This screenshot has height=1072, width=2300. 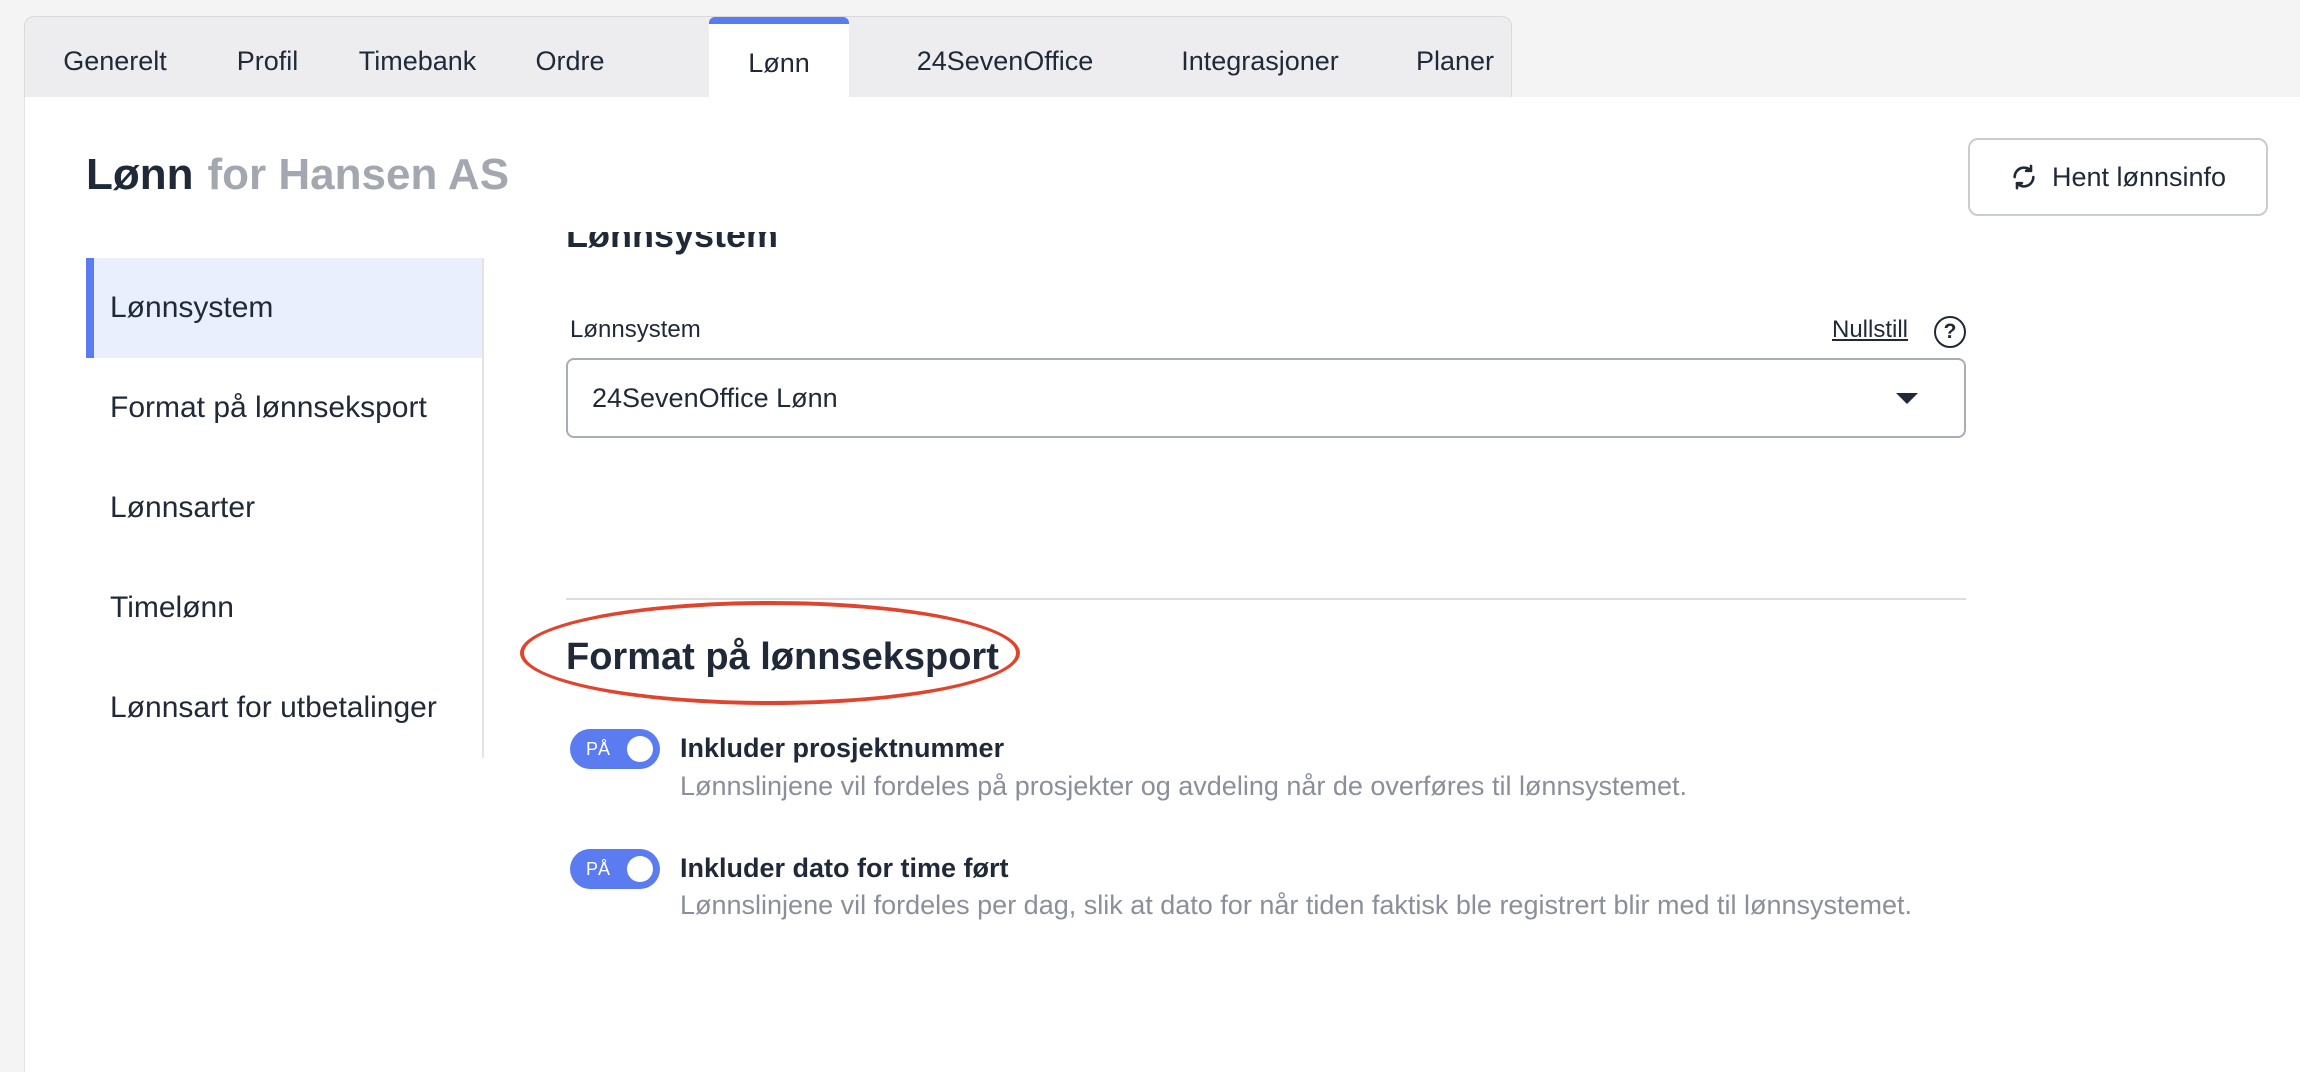 What do you see at coordinates (1455, 58) in the screenshot?
I see `tab-planer: Planer` at bounding box center [1455, 58].